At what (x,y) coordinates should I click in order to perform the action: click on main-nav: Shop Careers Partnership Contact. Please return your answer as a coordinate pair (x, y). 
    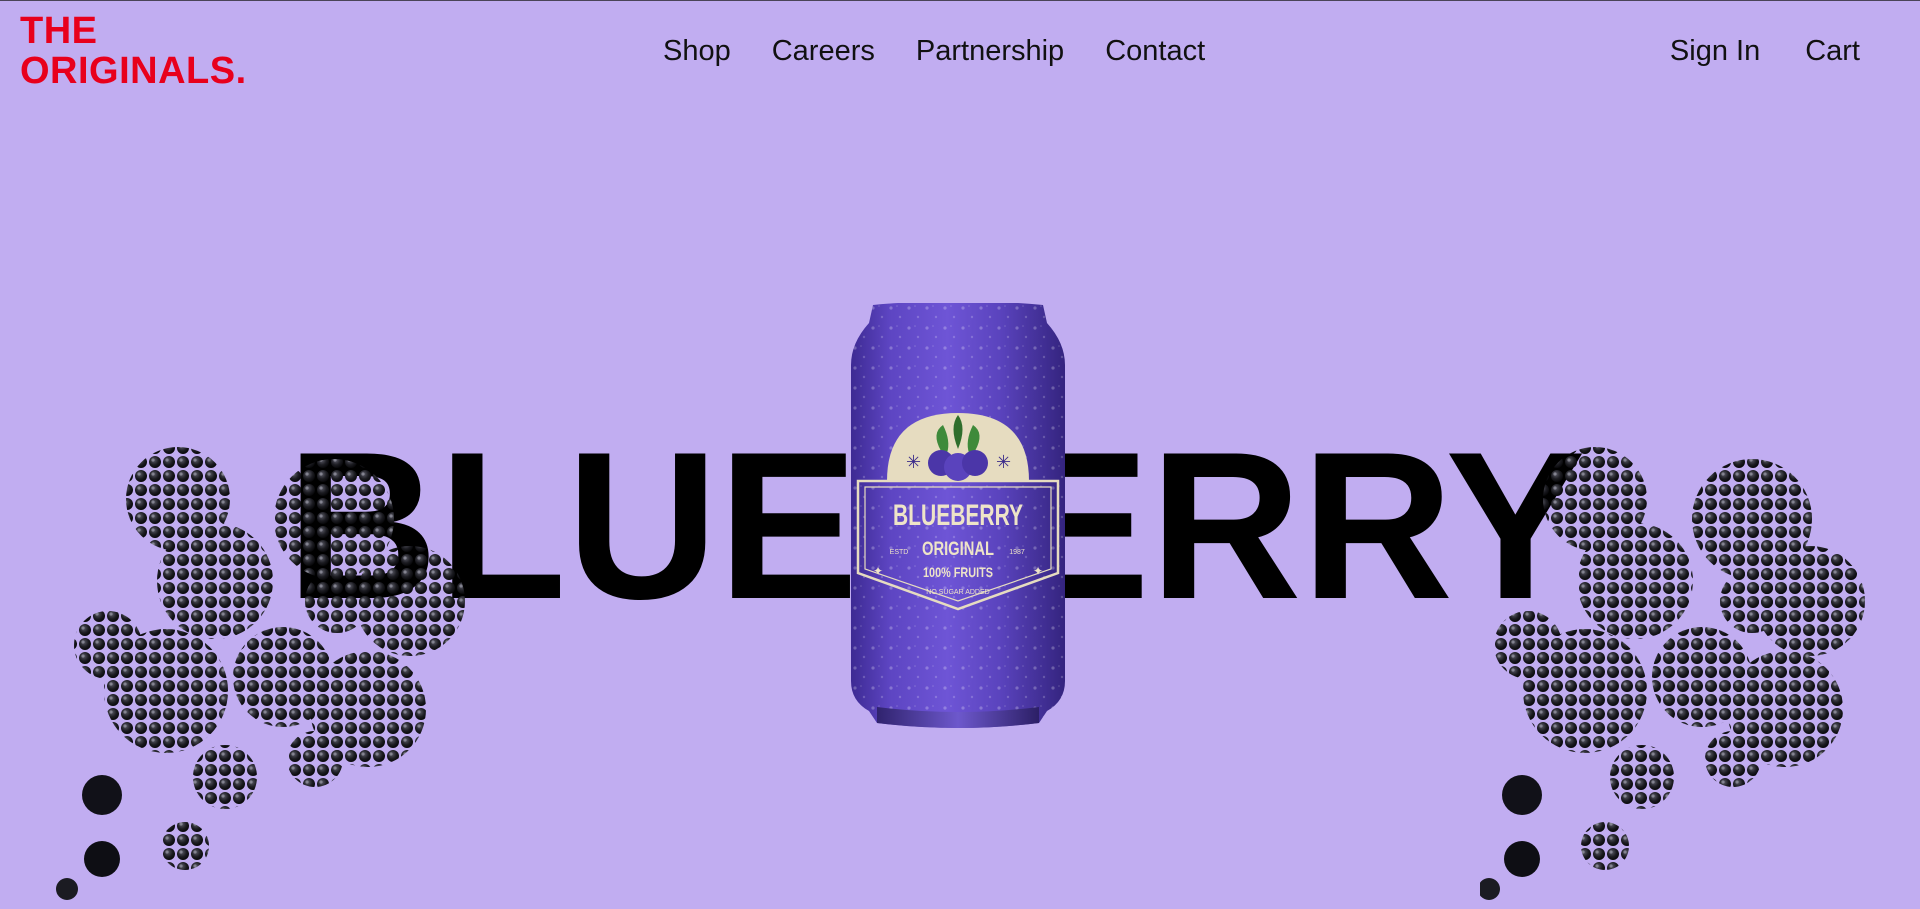
    Looking at the image, I should click on (934, 51).